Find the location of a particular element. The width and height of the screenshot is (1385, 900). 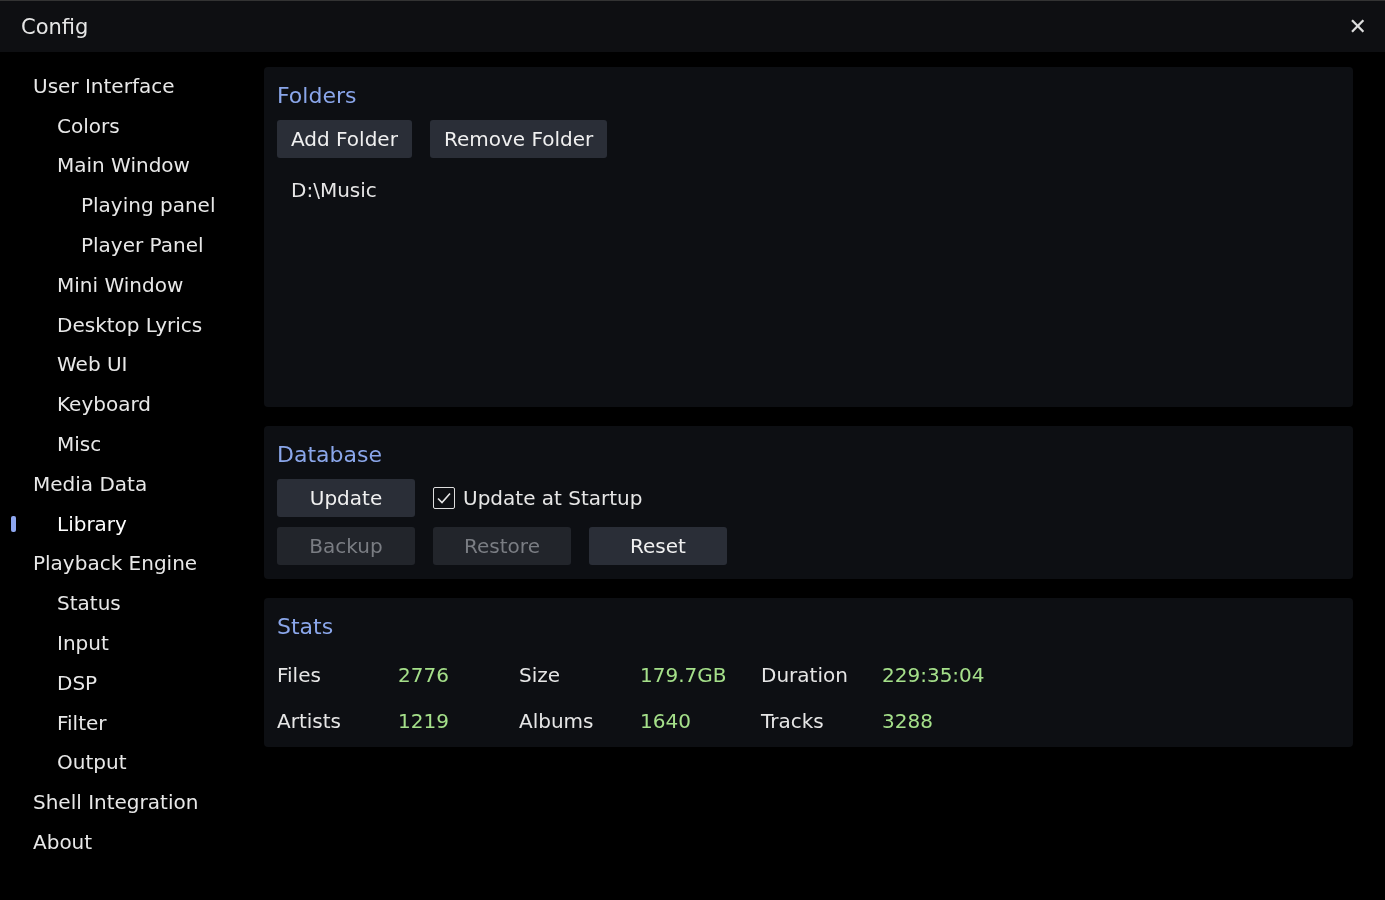

sidebar-item: About is located at coordinates (63, 842).